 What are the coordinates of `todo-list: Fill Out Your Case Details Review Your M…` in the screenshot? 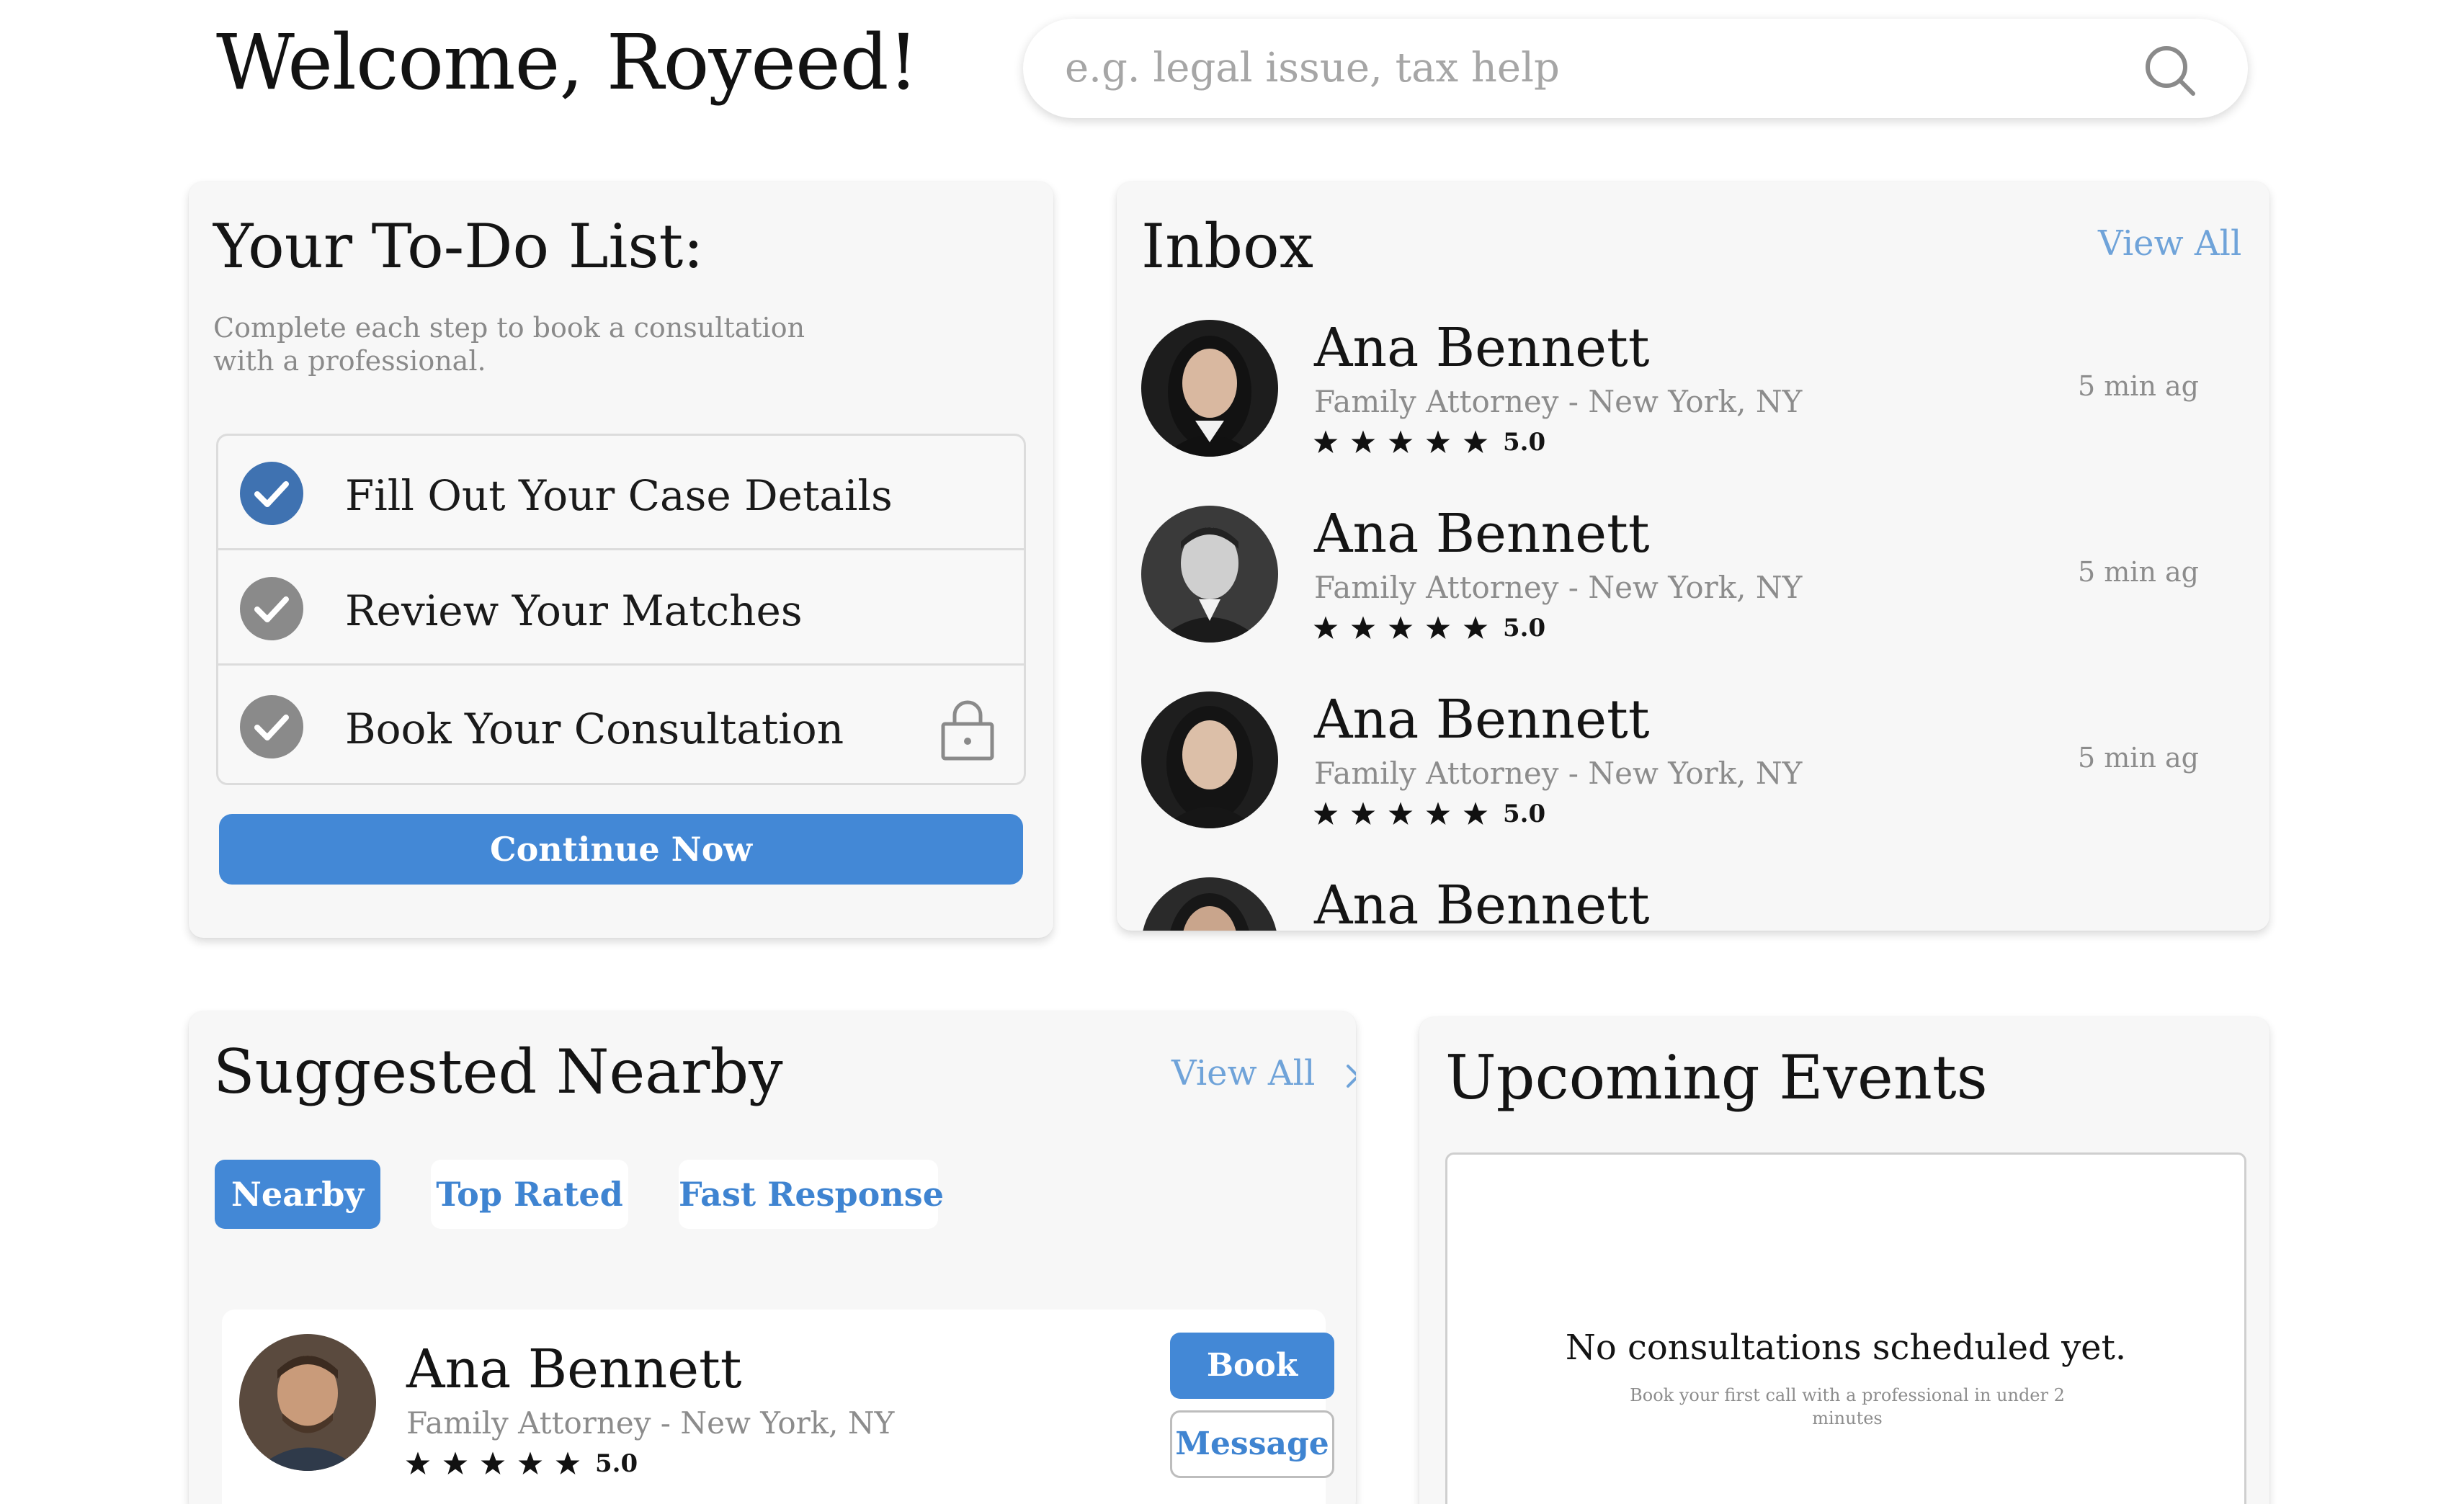 It's located at (621, 609).